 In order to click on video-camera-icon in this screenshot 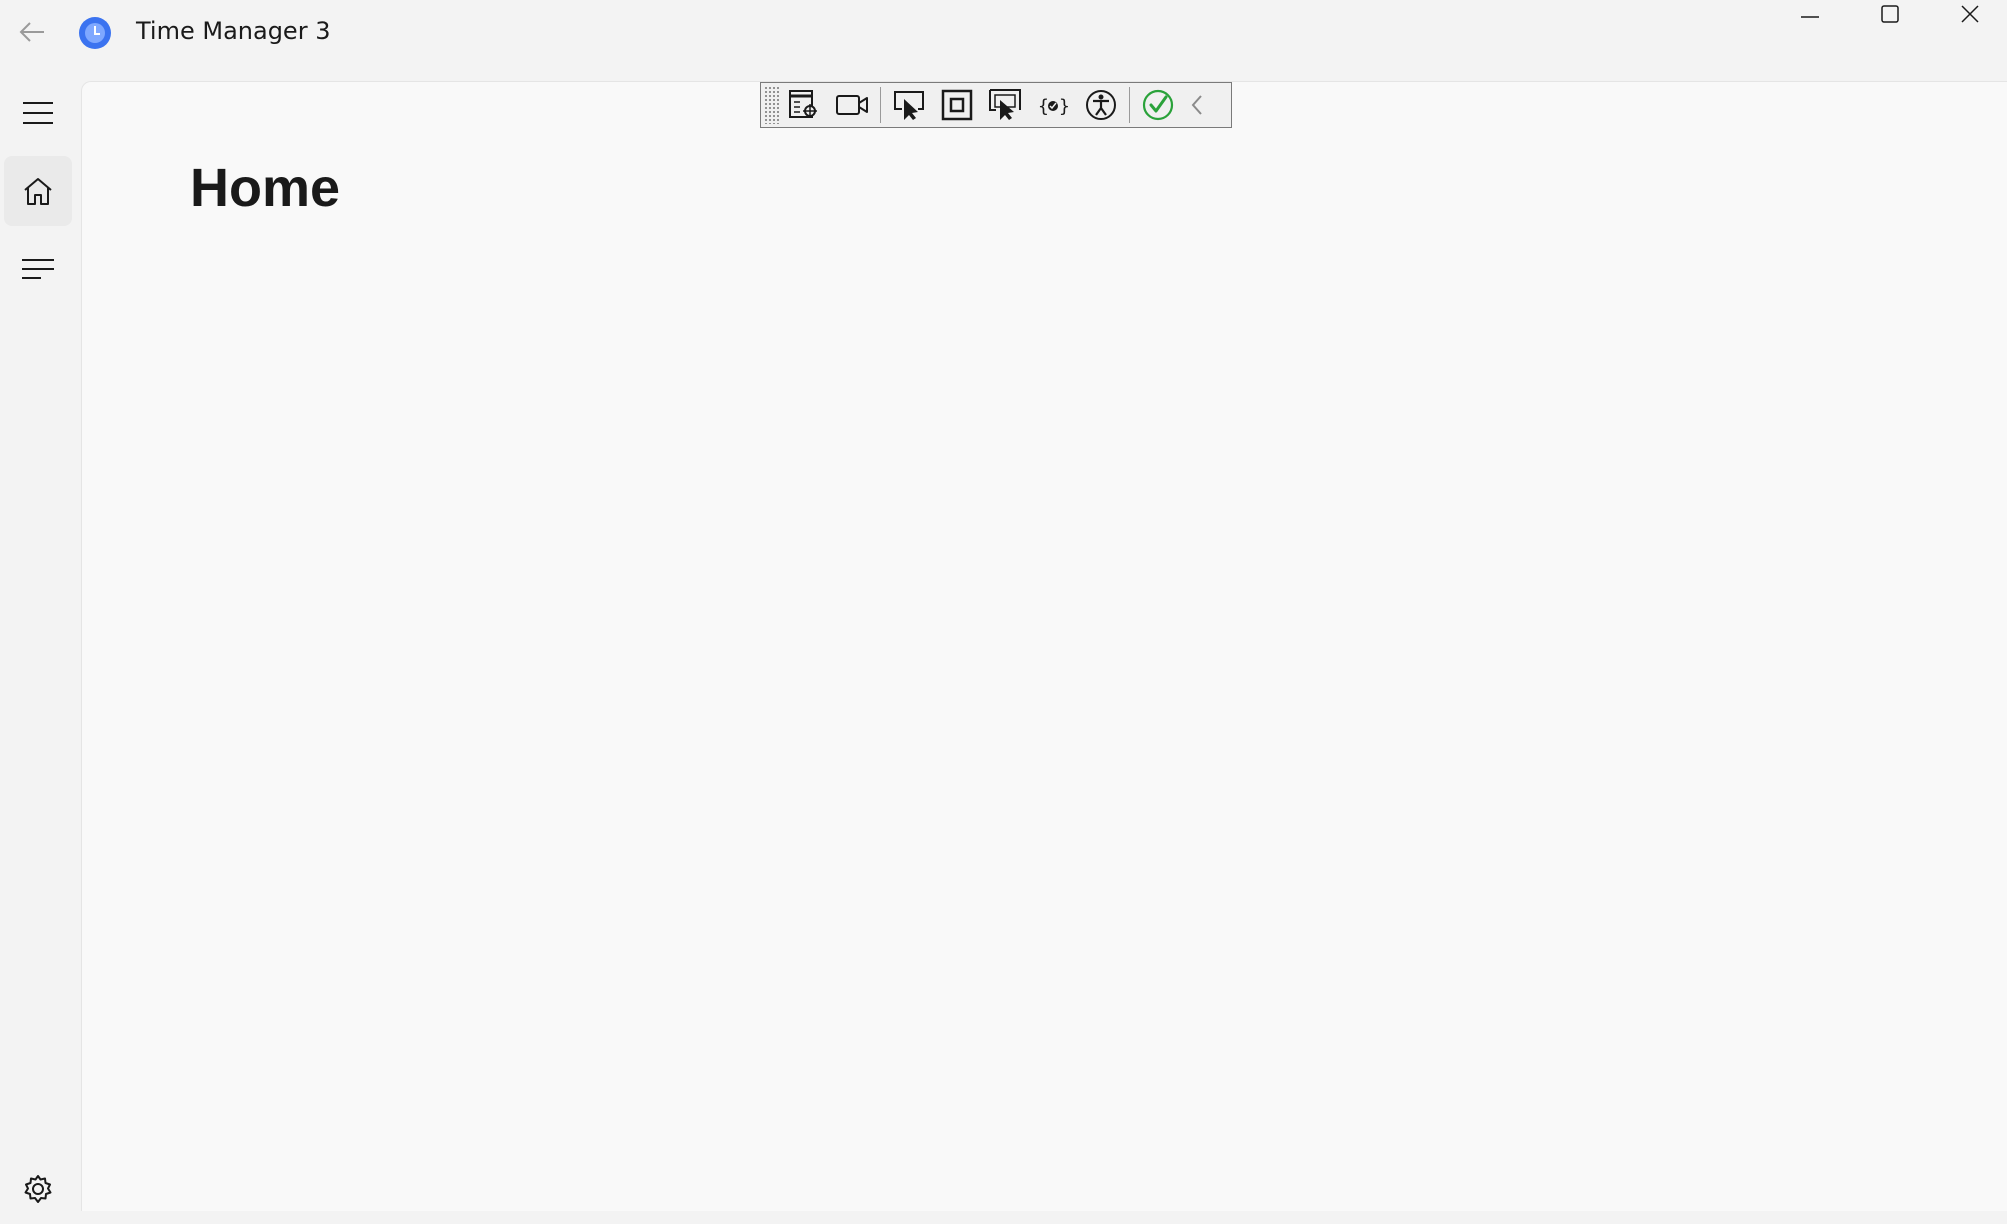, I will do `click(852, 105)`.